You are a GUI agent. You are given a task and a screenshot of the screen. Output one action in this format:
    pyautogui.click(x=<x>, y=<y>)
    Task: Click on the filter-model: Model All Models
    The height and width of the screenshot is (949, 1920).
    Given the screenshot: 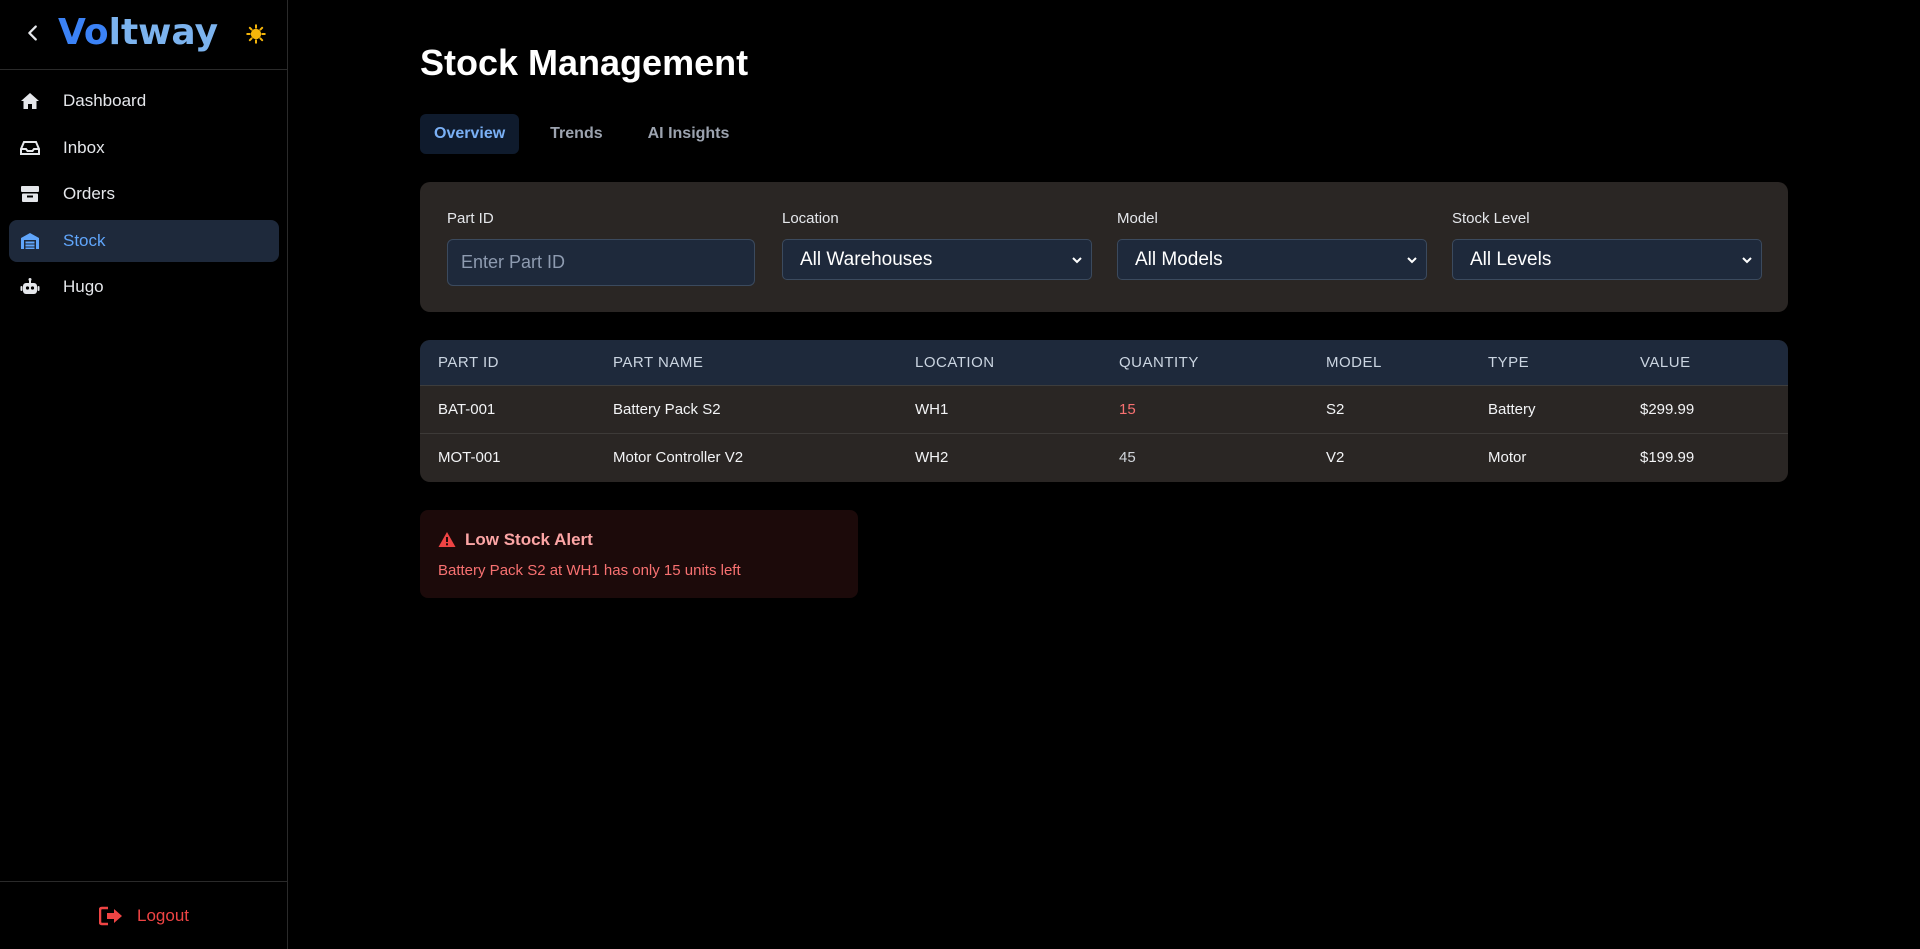 What is the action you would take?
    pyautogui.click(x=1272, y=245)
    